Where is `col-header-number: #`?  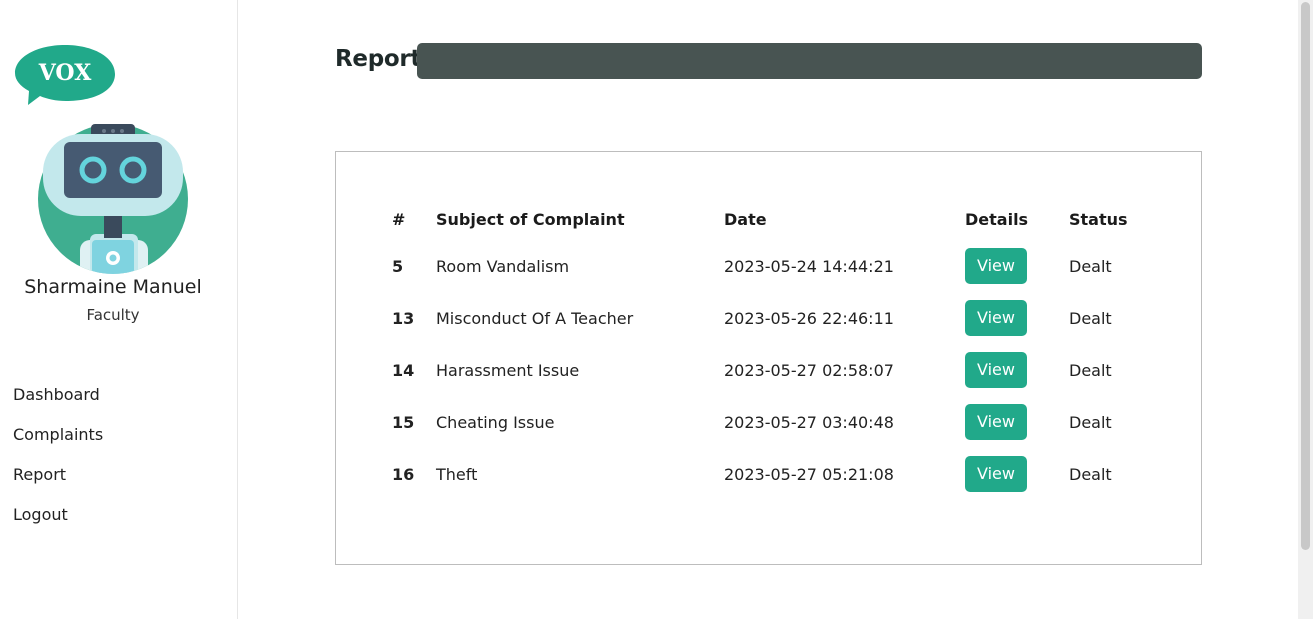 col-header-number: # is located at coordinates (399, 219).